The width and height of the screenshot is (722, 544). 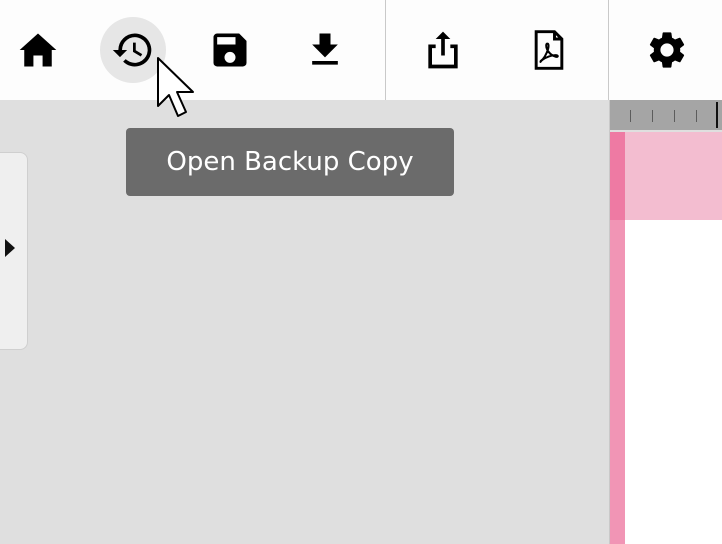 What do you see at coordinates (132, 50) in the screenshot?
I see `history-icon` at bounding box center [132, 50].